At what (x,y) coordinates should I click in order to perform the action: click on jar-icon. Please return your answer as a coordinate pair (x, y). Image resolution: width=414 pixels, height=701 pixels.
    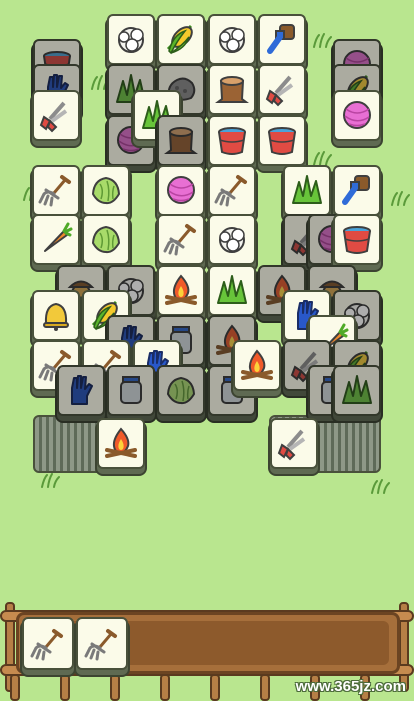
    Looking at the image, I should click on (131, 390).